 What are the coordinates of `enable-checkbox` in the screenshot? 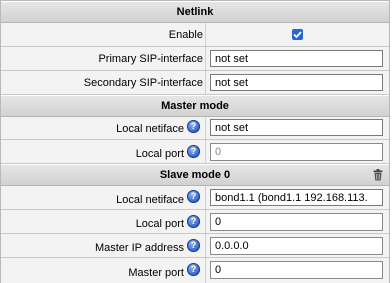 It's located at (297, 34).